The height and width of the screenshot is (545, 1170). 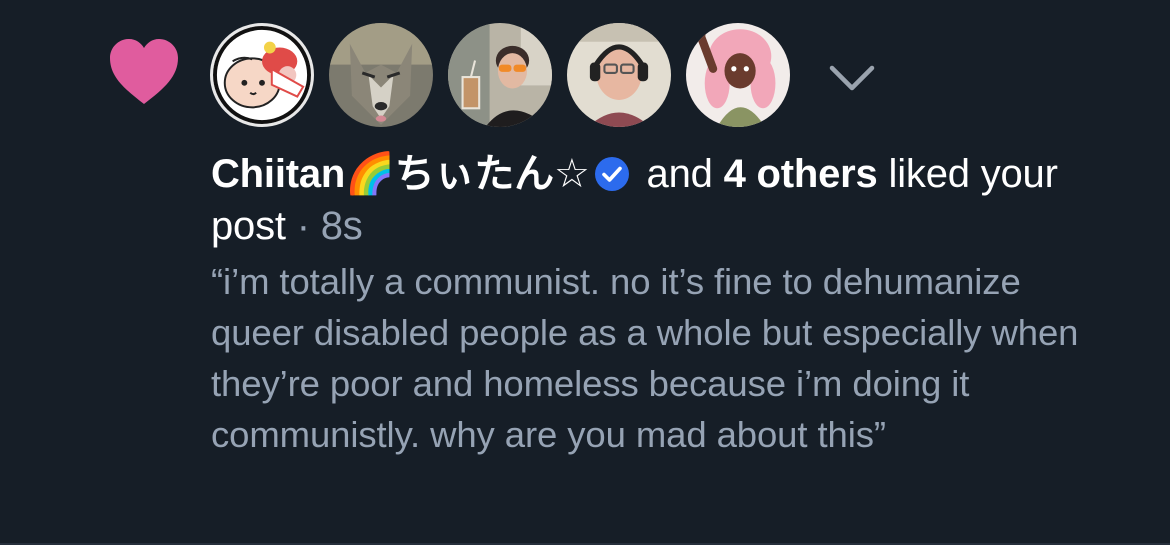 I want to click on others-count: 4 others, so click(x=801, y=174).